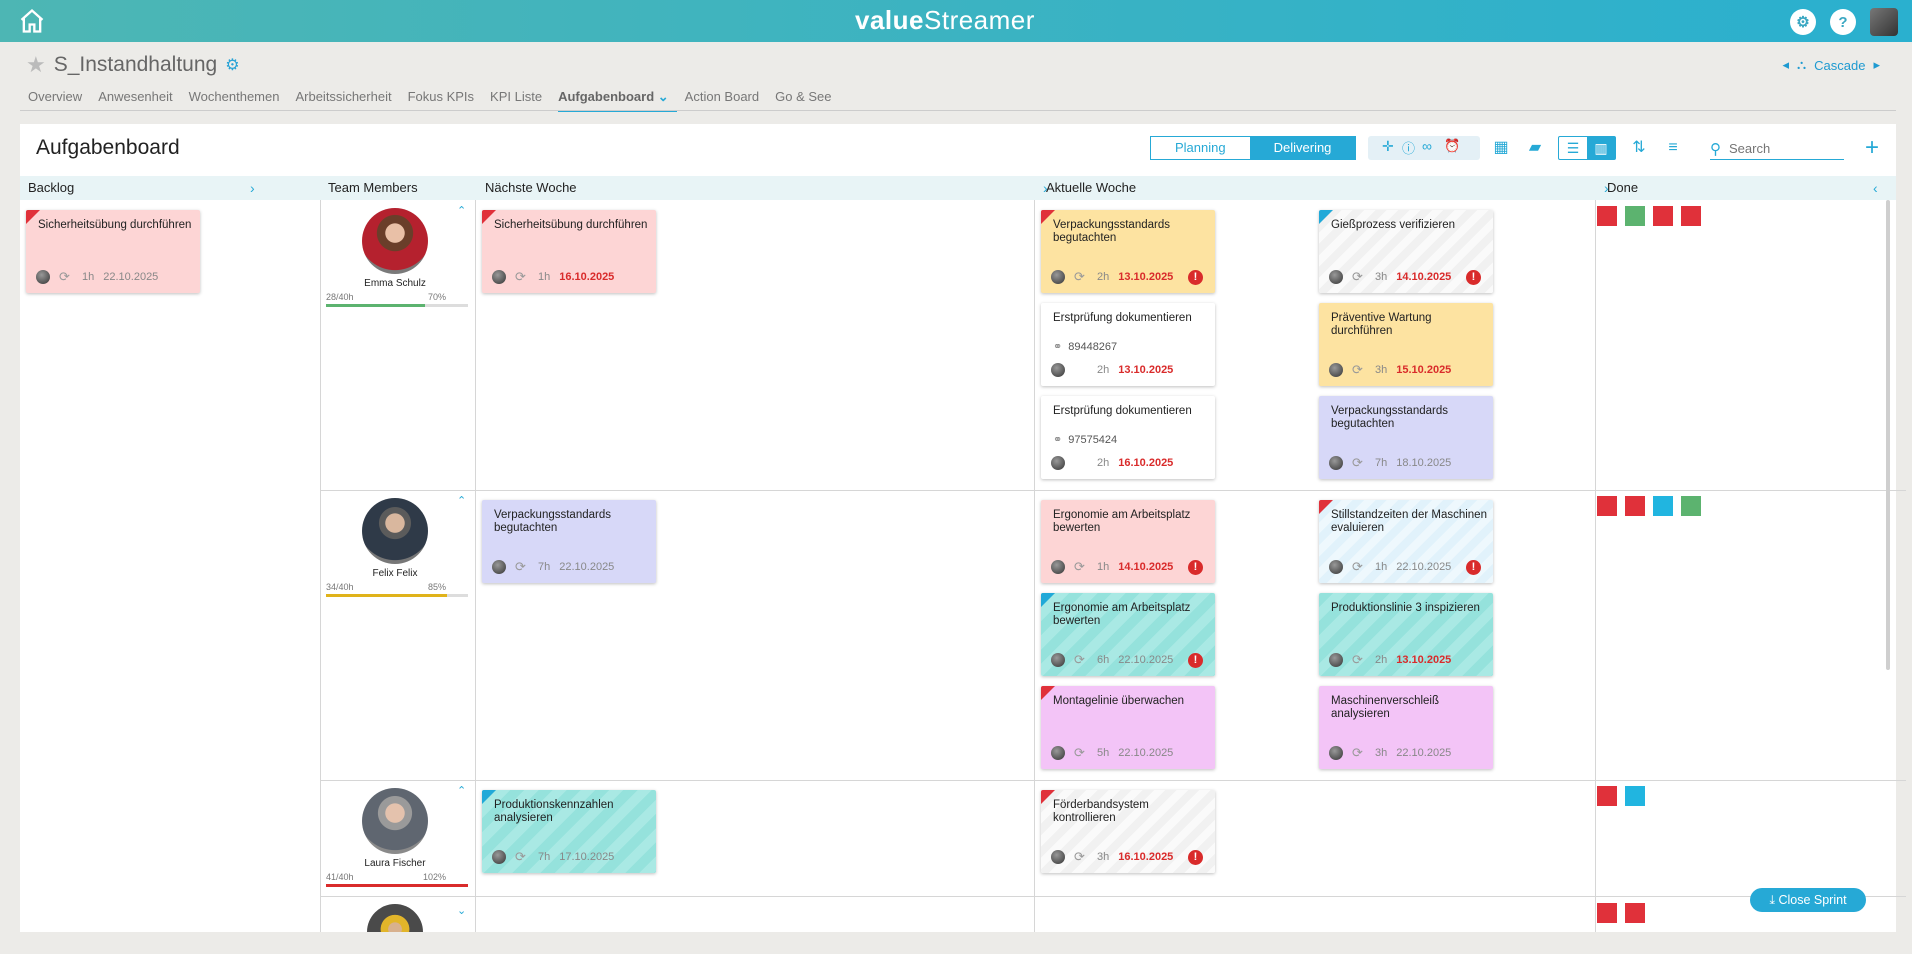  What do you see at coordinates (1128, 727) in the screenshot?
I see `task-card: Montagelinie überwachen ⟳ 5h 22.10.2025` at bounding box center [1128, 727].